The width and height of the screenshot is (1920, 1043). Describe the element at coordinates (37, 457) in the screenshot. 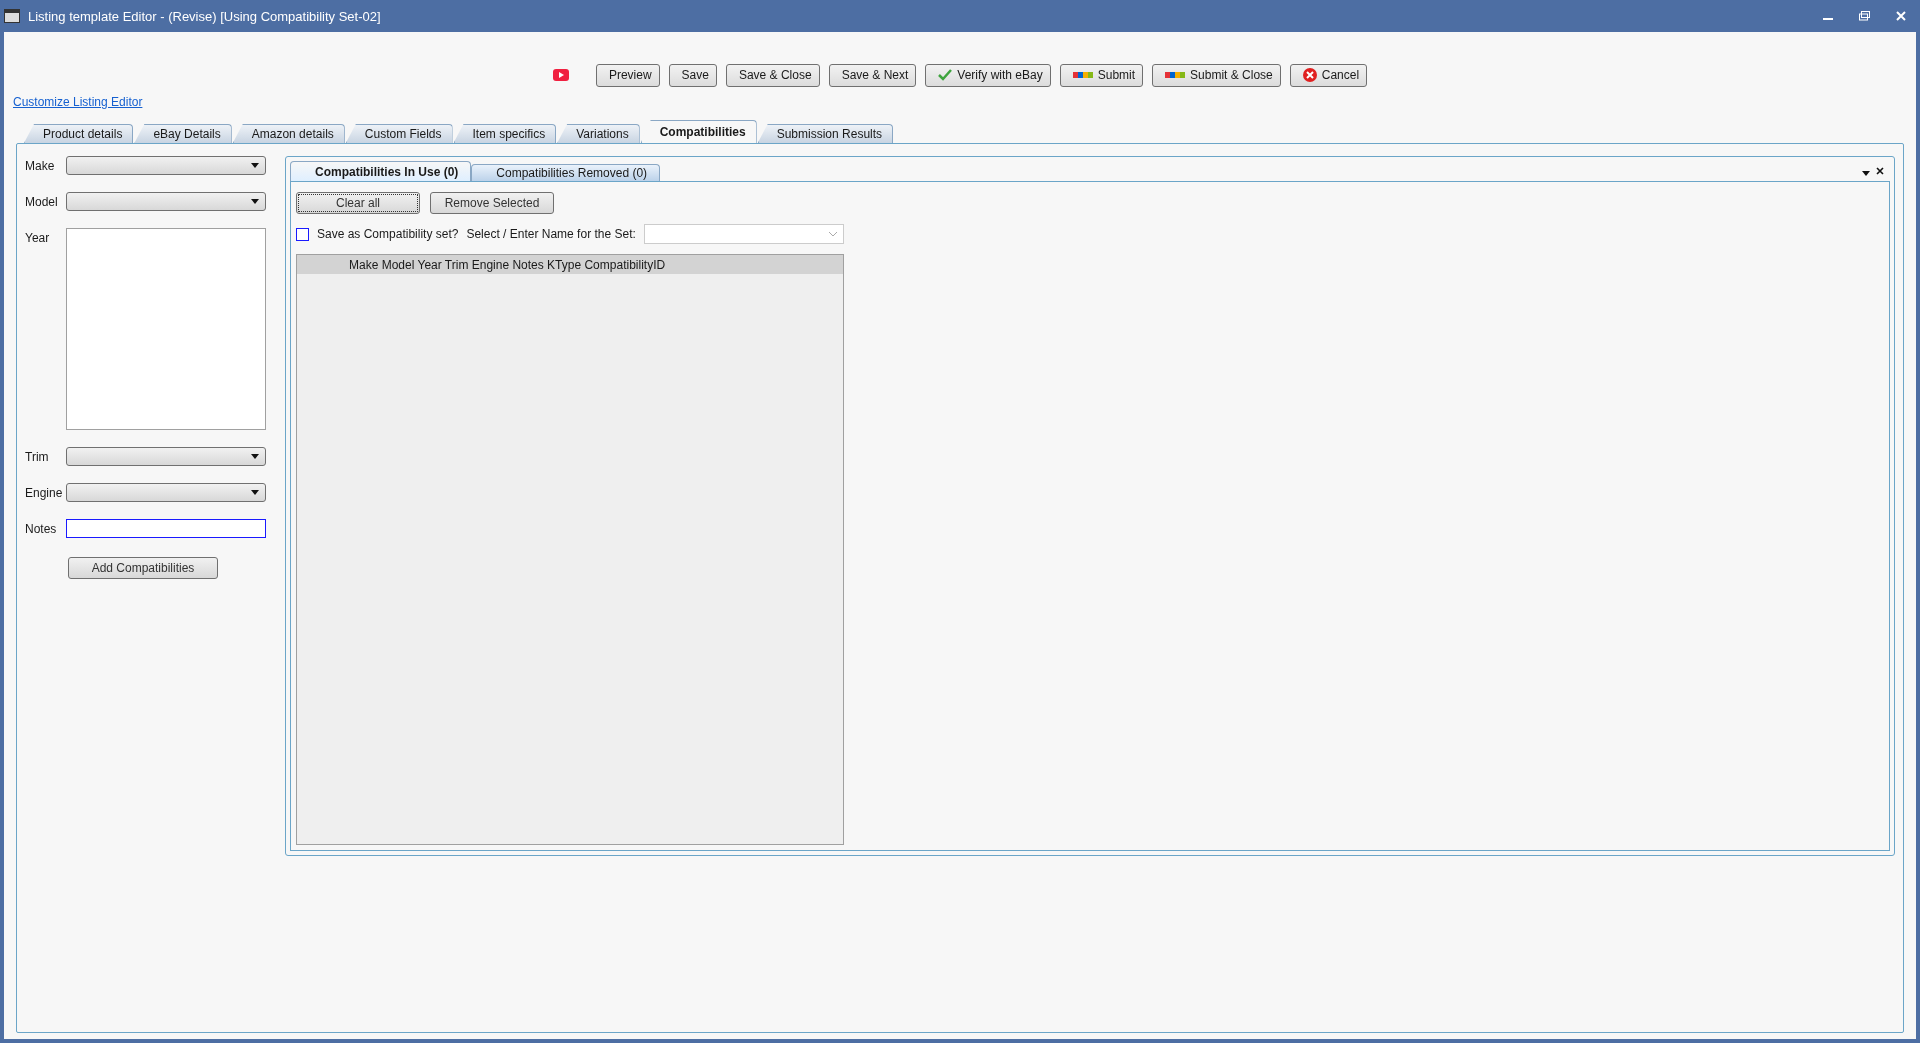

I see `field-label: Trim` at that location.